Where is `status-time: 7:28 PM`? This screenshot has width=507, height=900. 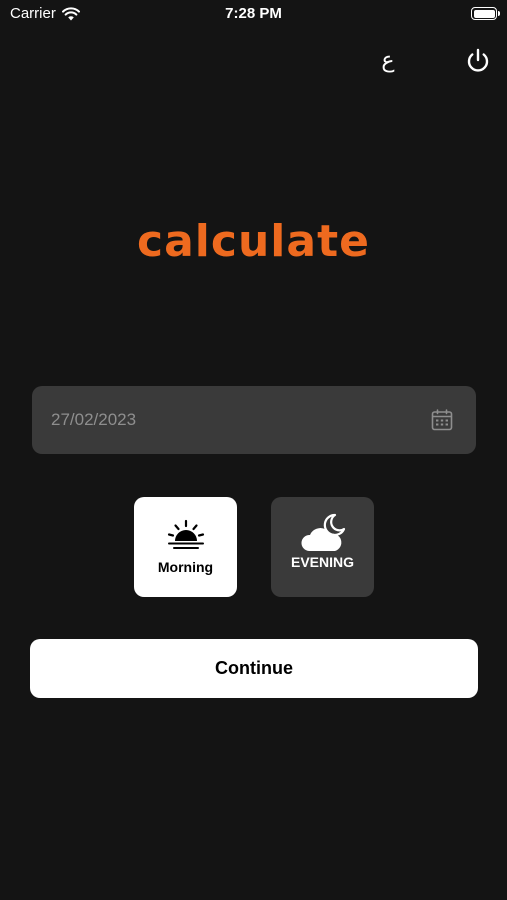 status-time: 7:28 PM is located at coordinates (253, 13).